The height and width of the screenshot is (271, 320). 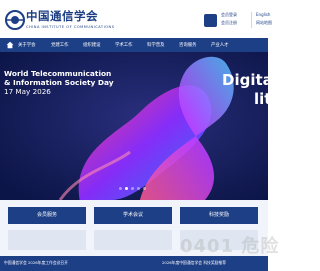 What do you see at coordinates (134, 45) in the screenshot?
I see `main-nav: 关于学会 党建工作 组织建设 学术工作 科学普及 咨询服务 产业人才` at bounding box center [134, 45].